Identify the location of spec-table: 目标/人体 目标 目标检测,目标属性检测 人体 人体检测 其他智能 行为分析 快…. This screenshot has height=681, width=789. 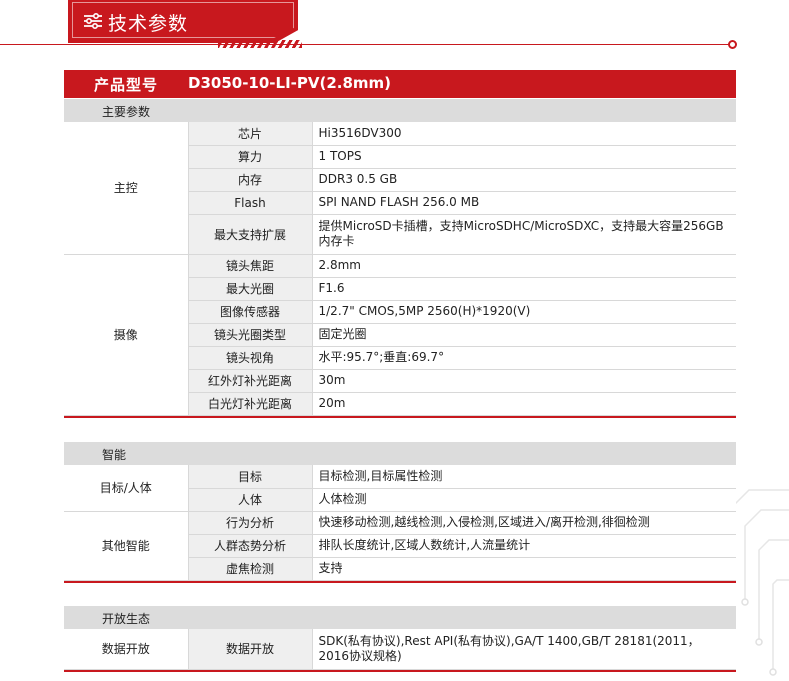
(400, 523).